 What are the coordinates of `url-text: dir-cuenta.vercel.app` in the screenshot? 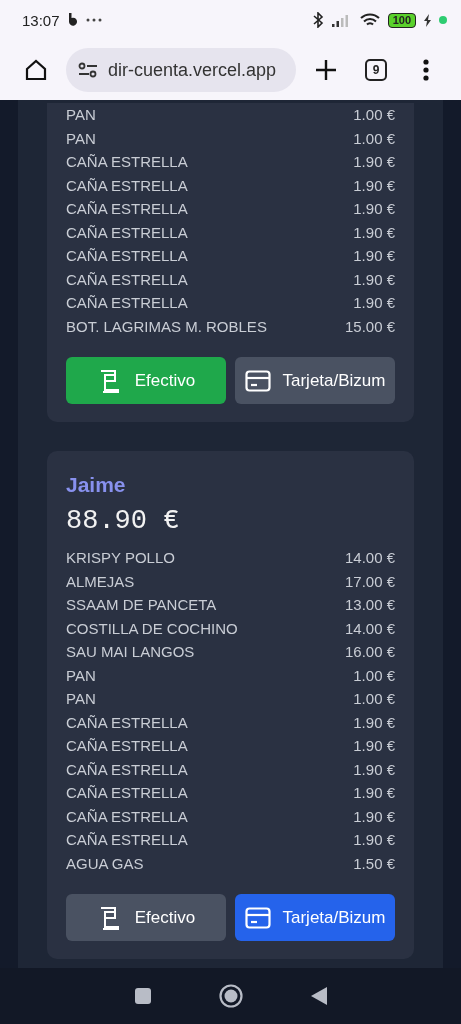 It's located at (192, 70).